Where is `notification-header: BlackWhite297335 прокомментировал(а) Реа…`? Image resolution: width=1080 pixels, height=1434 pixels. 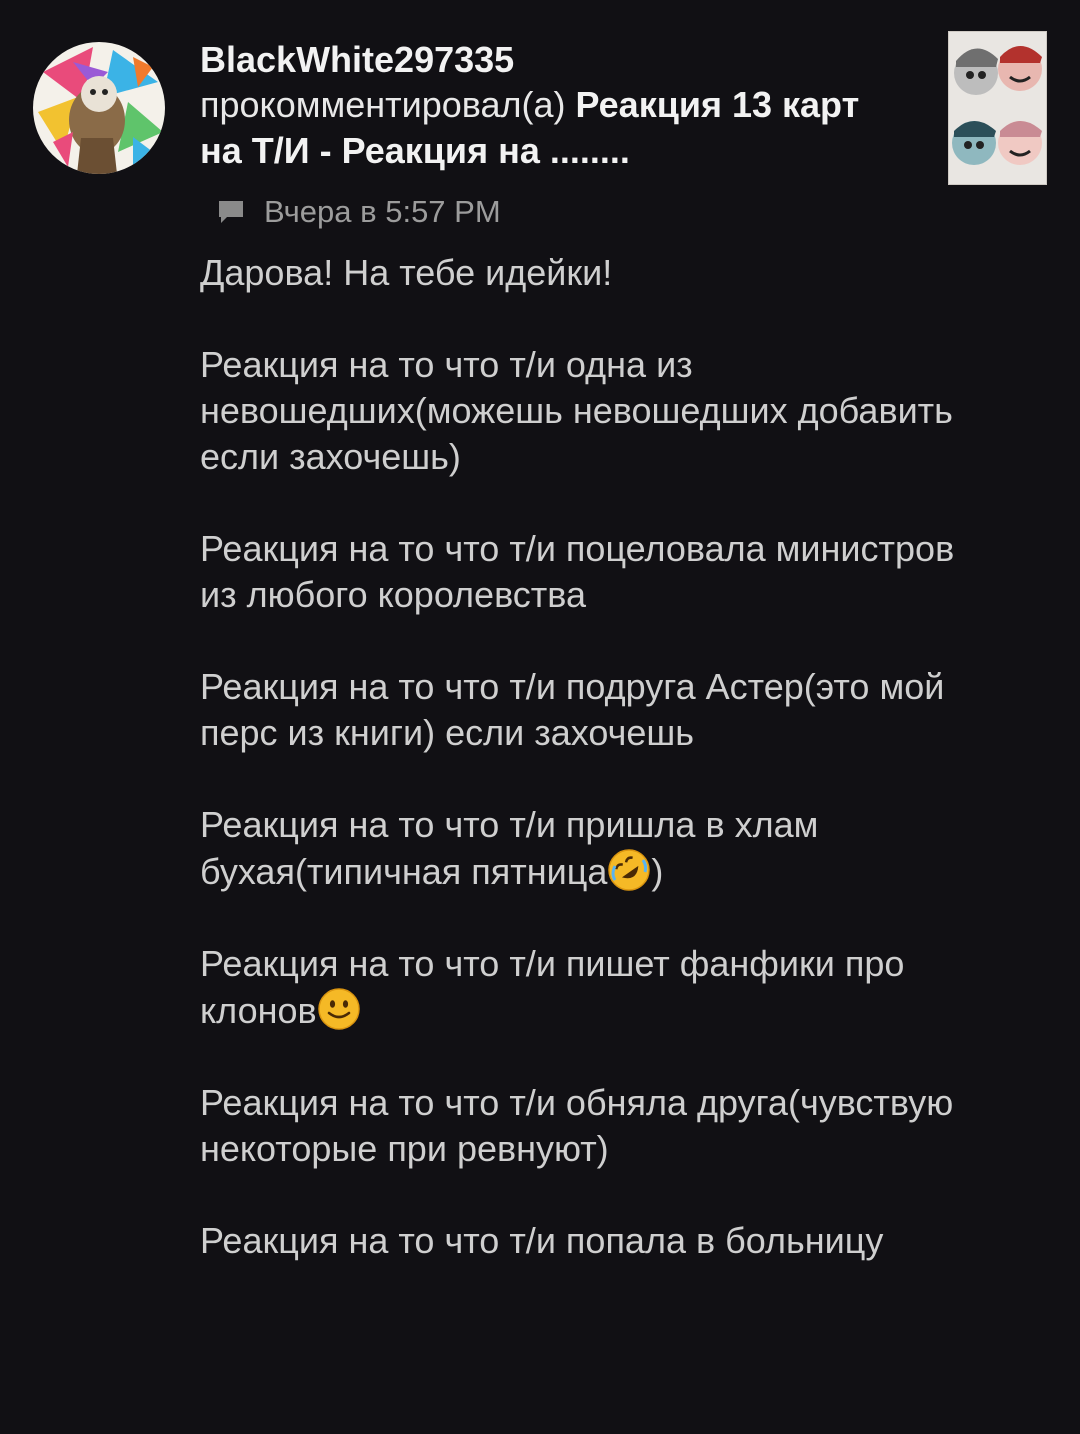
notification-header: BlackWhite297335 прокомментировал(а) Реа… is located at coordinates (540, 106).